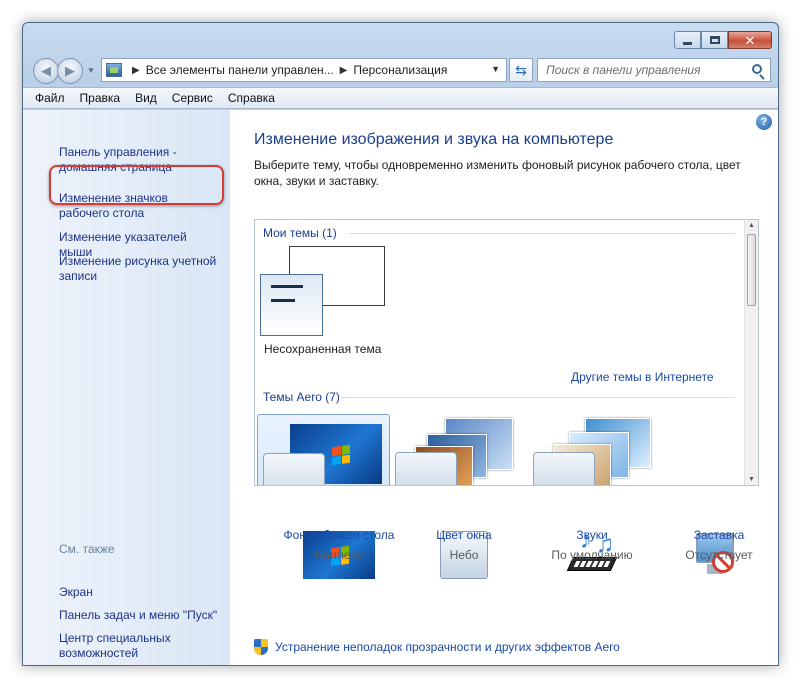 The height and width of the screenshot is (688, 801). Describe the element at coordinates (341, 455) in the screenshot. I see `windows-logo-icon` at that location.